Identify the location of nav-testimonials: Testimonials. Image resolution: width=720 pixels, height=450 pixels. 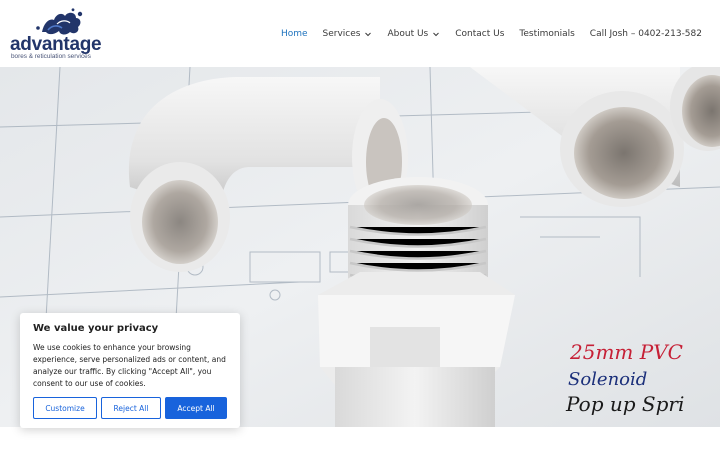
(546, 34).